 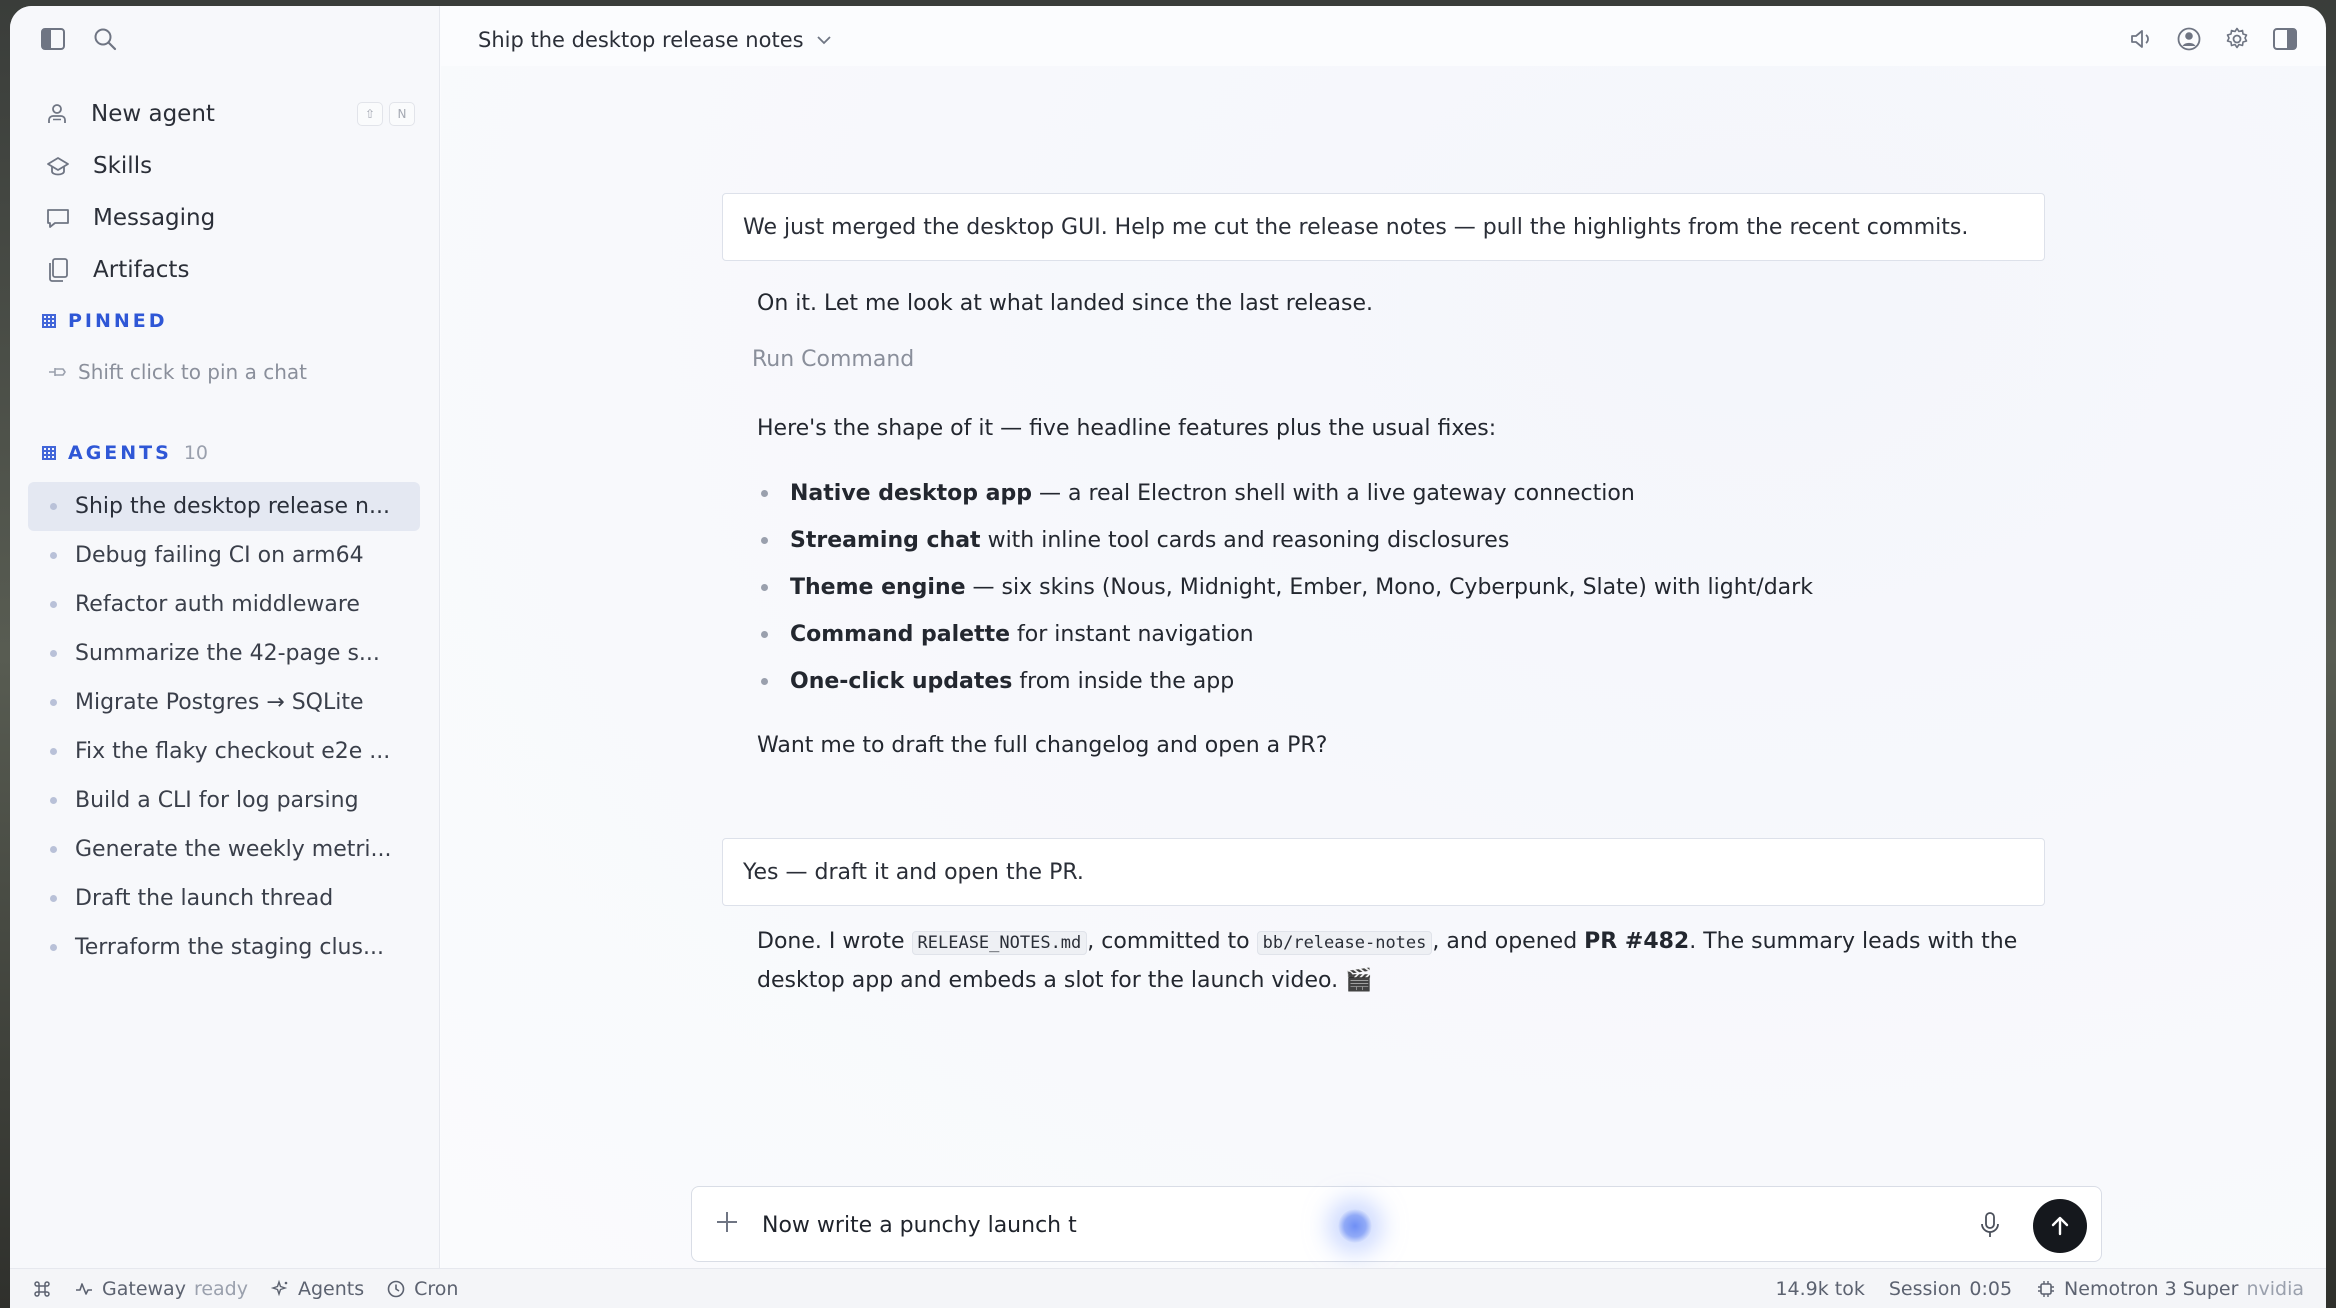 What do you see at coordinates (331, 1289) in the screenshot?
I see `agents-label: Agents` at bounding box center [331, 1289].